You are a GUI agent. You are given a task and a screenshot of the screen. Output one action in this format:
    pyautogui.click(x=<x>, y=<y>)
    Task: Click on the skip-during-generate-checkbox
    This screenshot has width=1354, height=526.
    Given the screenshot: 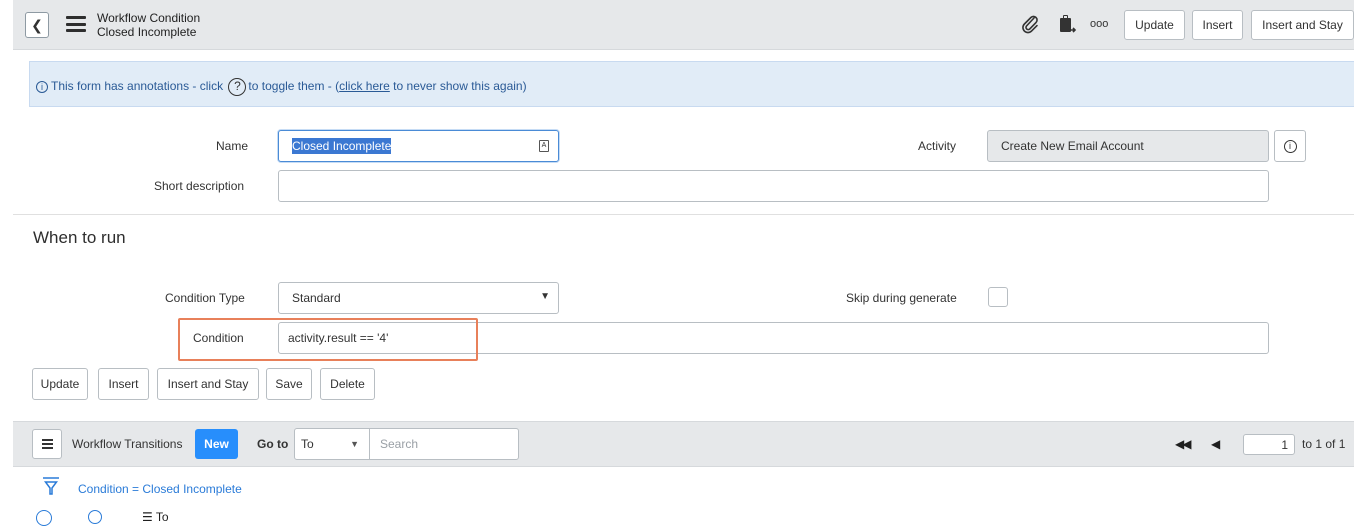 What is the action you would take?
    pyautogui.click(x=998, y=297)
    